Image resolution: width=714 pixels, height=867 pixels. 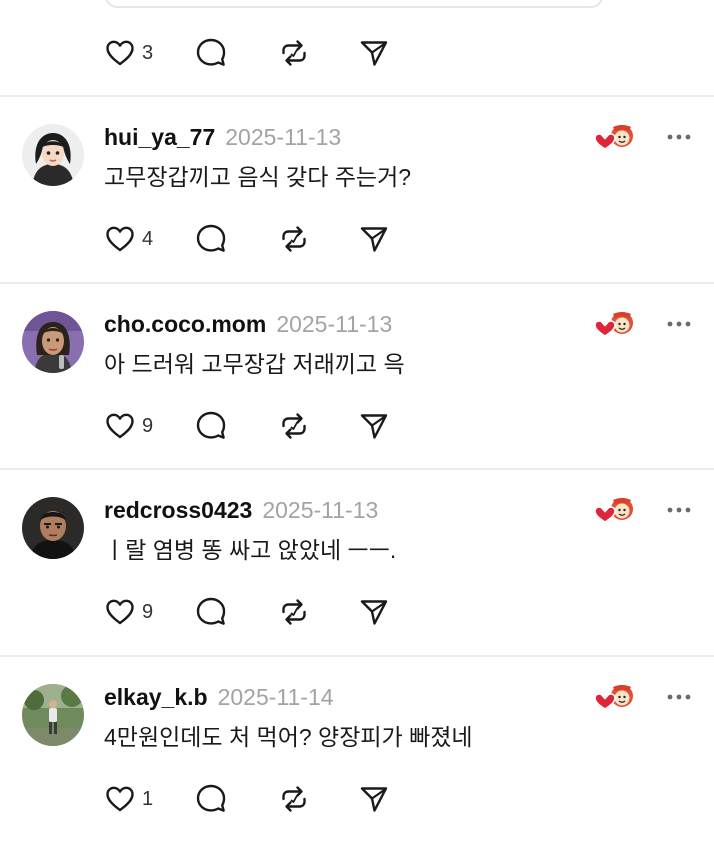 I want to click on like-button: 4, so click(x=149, y=239).